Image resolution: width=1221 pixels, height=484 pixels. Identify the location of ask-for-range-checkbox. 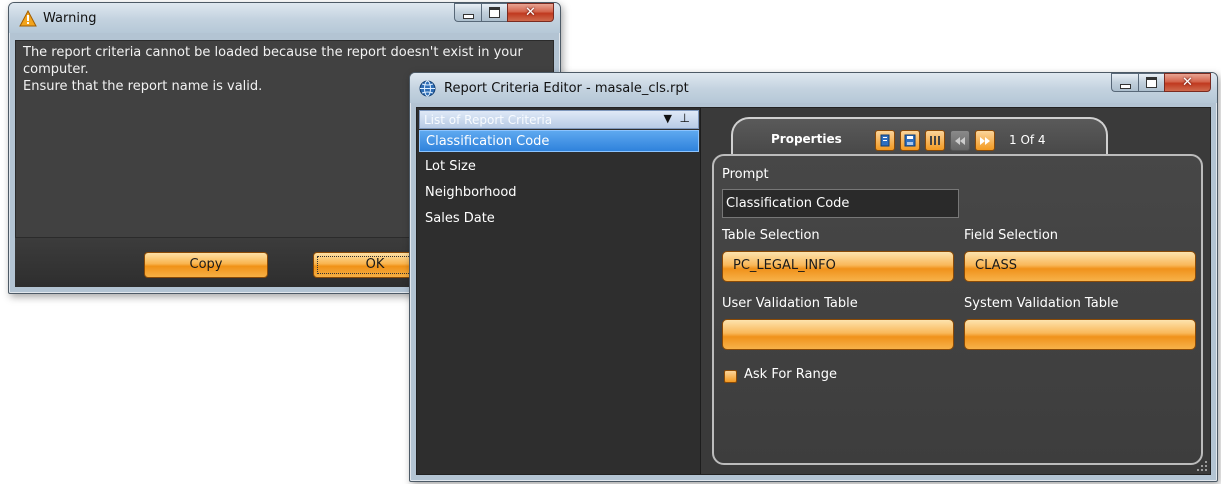
(730, 376).